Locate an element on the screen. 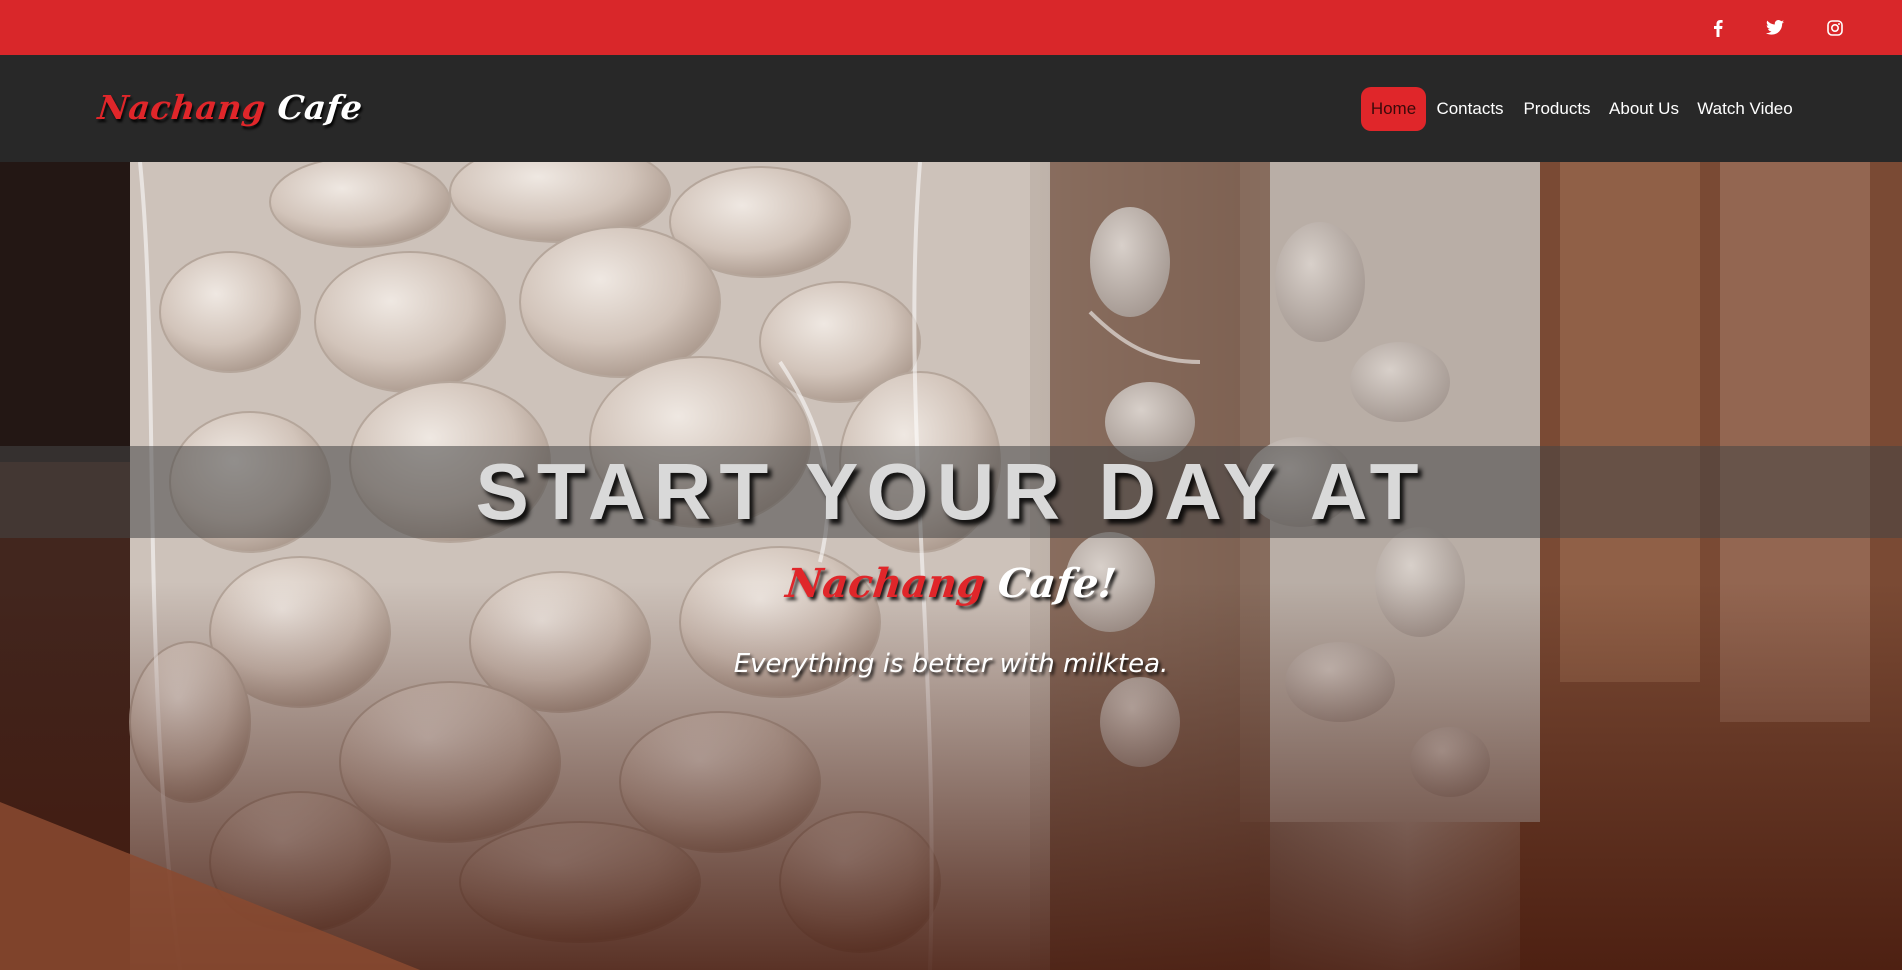 The image size is (1902, 970). site-logo: Nachang Cafe is located at coordinates (230, 108).